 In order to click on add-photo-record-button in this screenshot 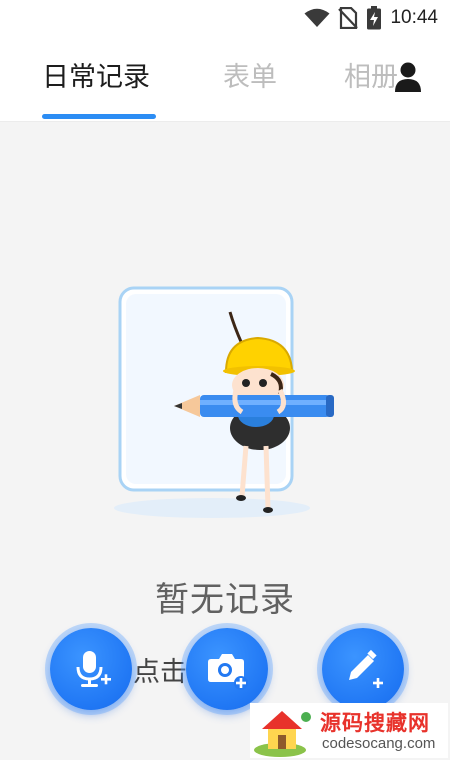, I will do `click(227, 669)`.